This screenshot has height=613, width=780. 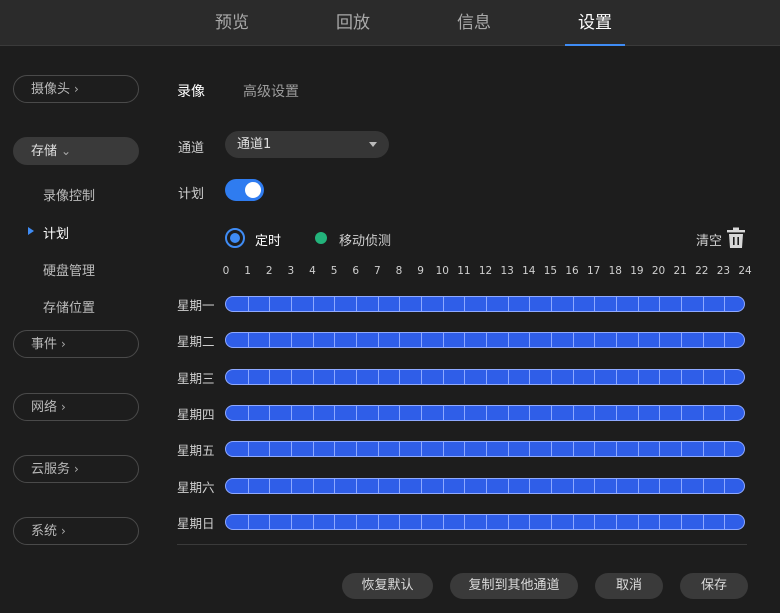 What do you see at coordinates (321, 238) in the screenshot?
I see `mode-motion-dot` at bounding box center [321, 238].